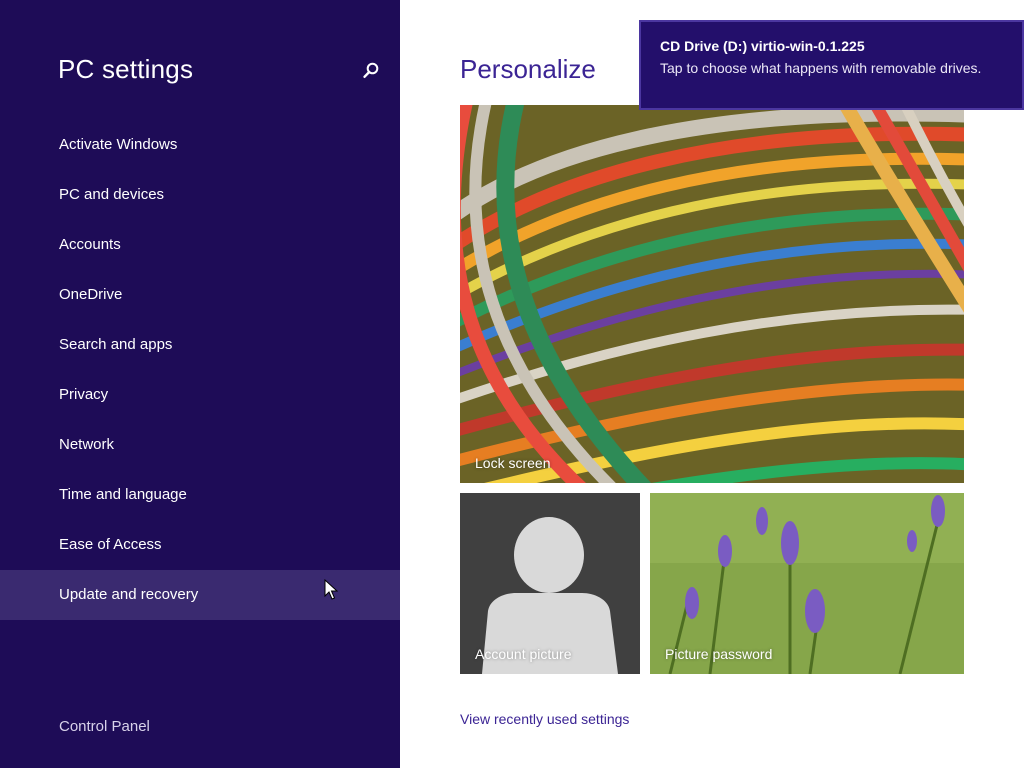 The image size is (1024, 768). What do you see at coordinates (371, 70) in the screenshot?
I see `search-icon` at bounding box center [371, 70].